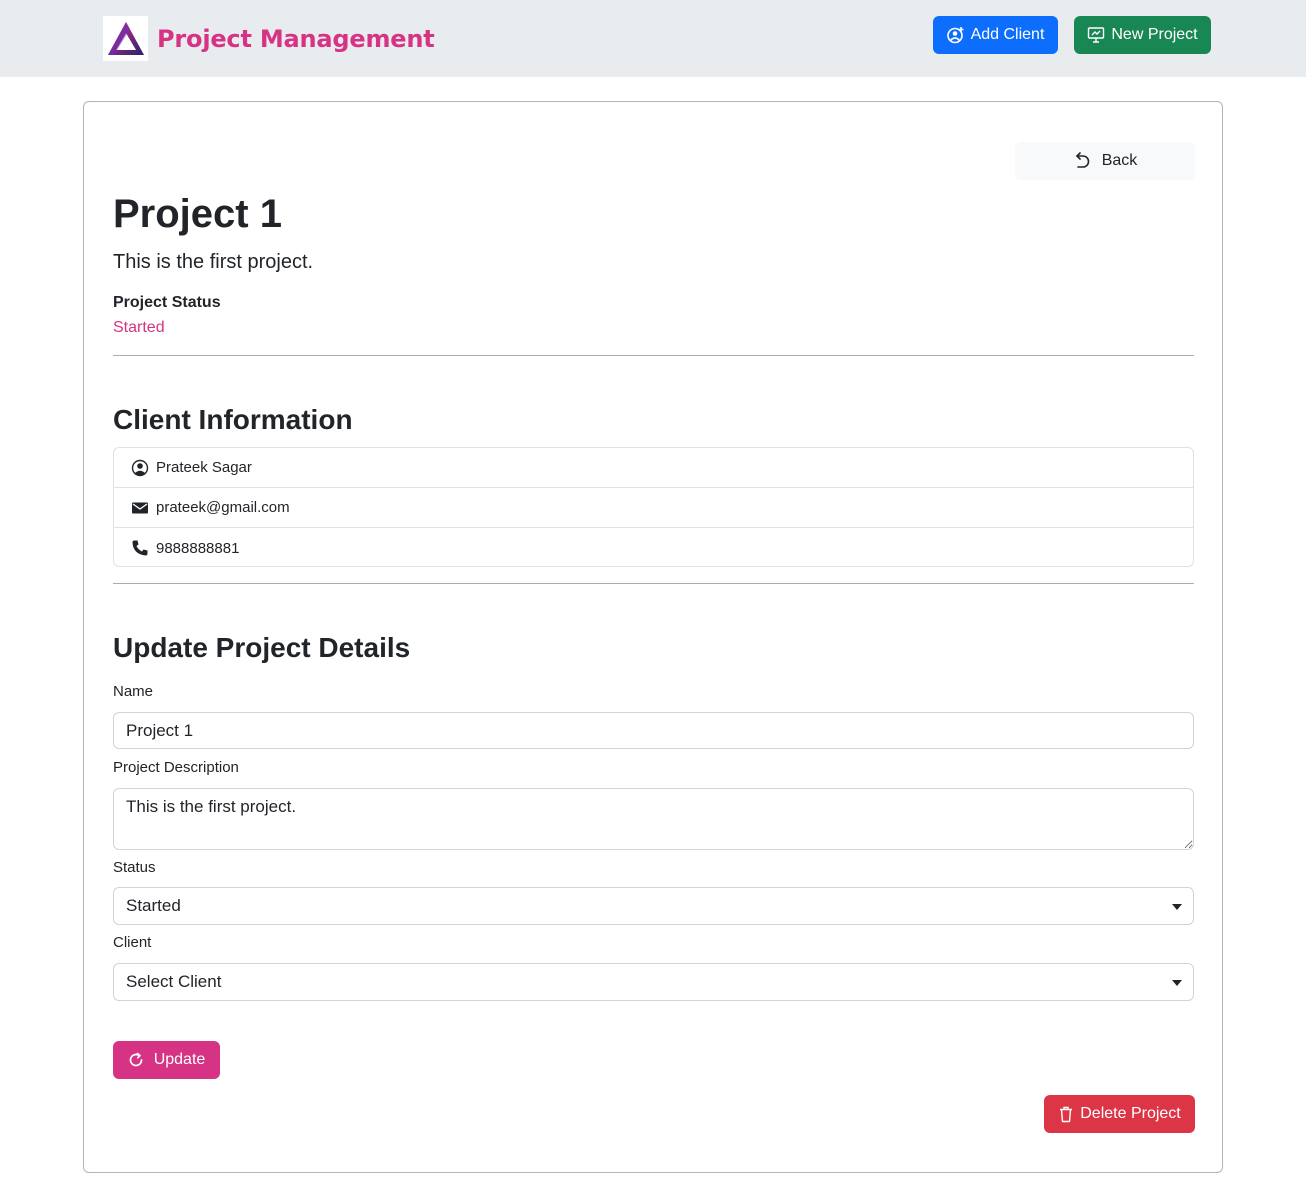 Image resolution: width=1306 pixels, height=1197 pixels. Describe the element at coordinates (153, 905) in the screenshot. I see `status-selected-value: Started` at that location.